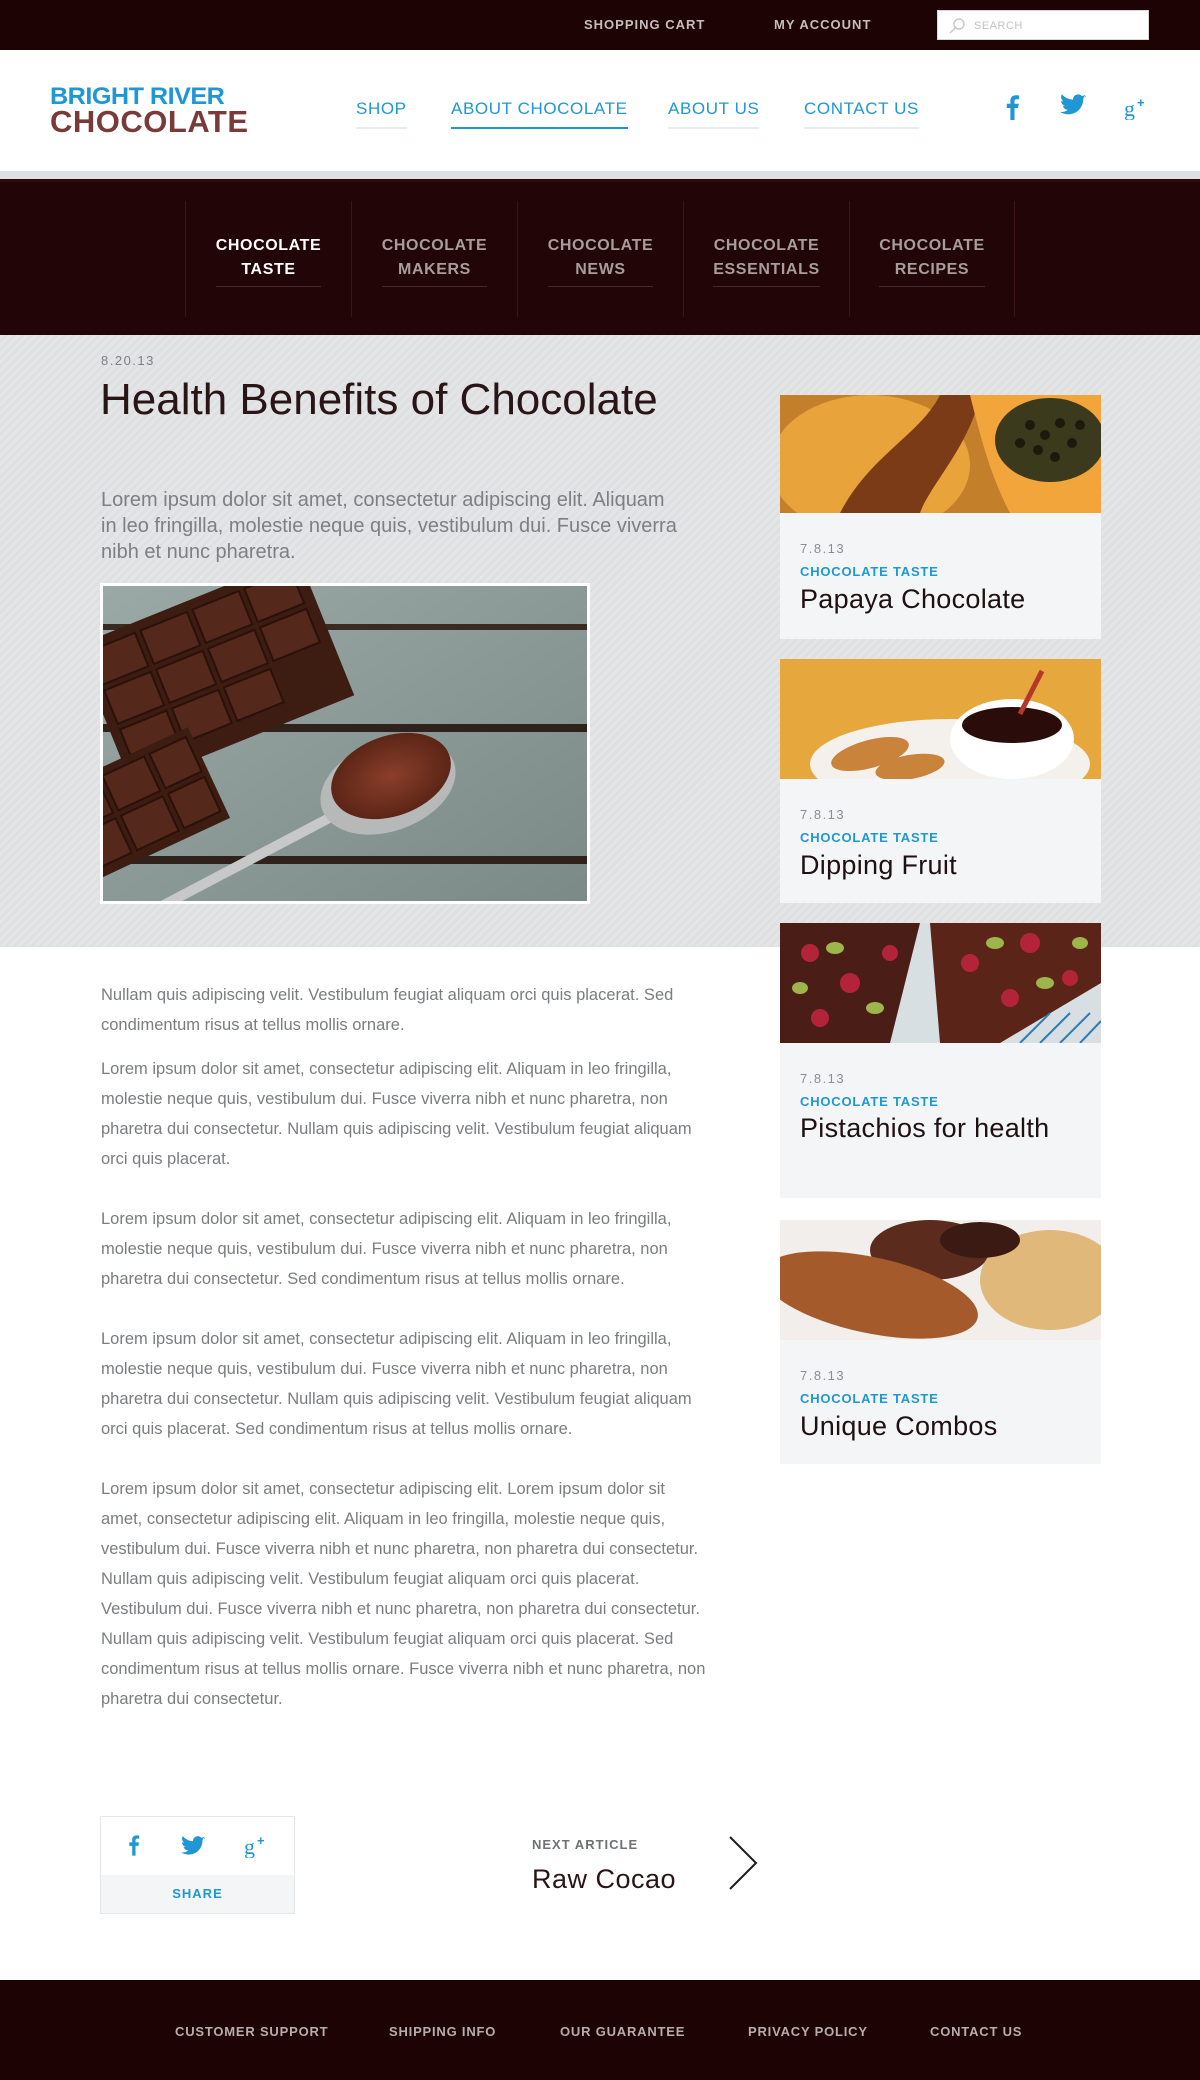 The image size is (1200, 2080). Describe the element at coordinates (644, 24) in the screenshot. I see `shopping-cart-link: SHOPPING CART` at that location.